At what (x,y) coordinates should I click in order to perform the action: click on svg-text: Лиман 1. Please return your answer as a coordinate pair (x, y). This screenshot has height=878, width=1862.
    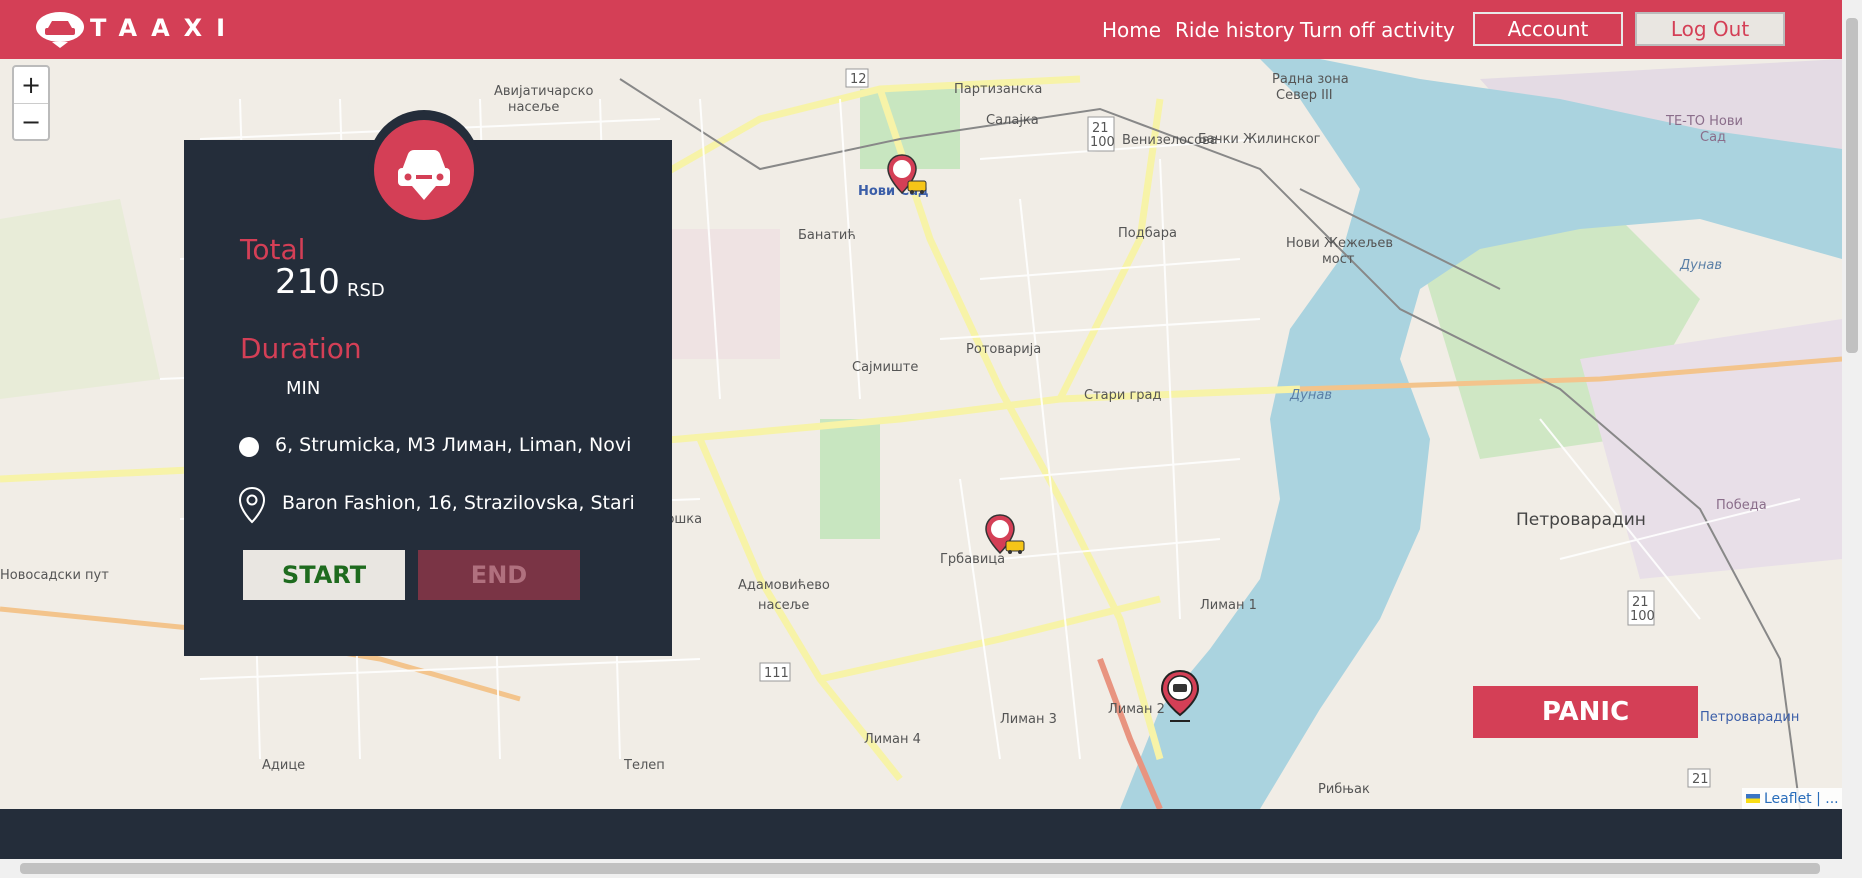
    Looking at the image, I should click on (1228, 605).